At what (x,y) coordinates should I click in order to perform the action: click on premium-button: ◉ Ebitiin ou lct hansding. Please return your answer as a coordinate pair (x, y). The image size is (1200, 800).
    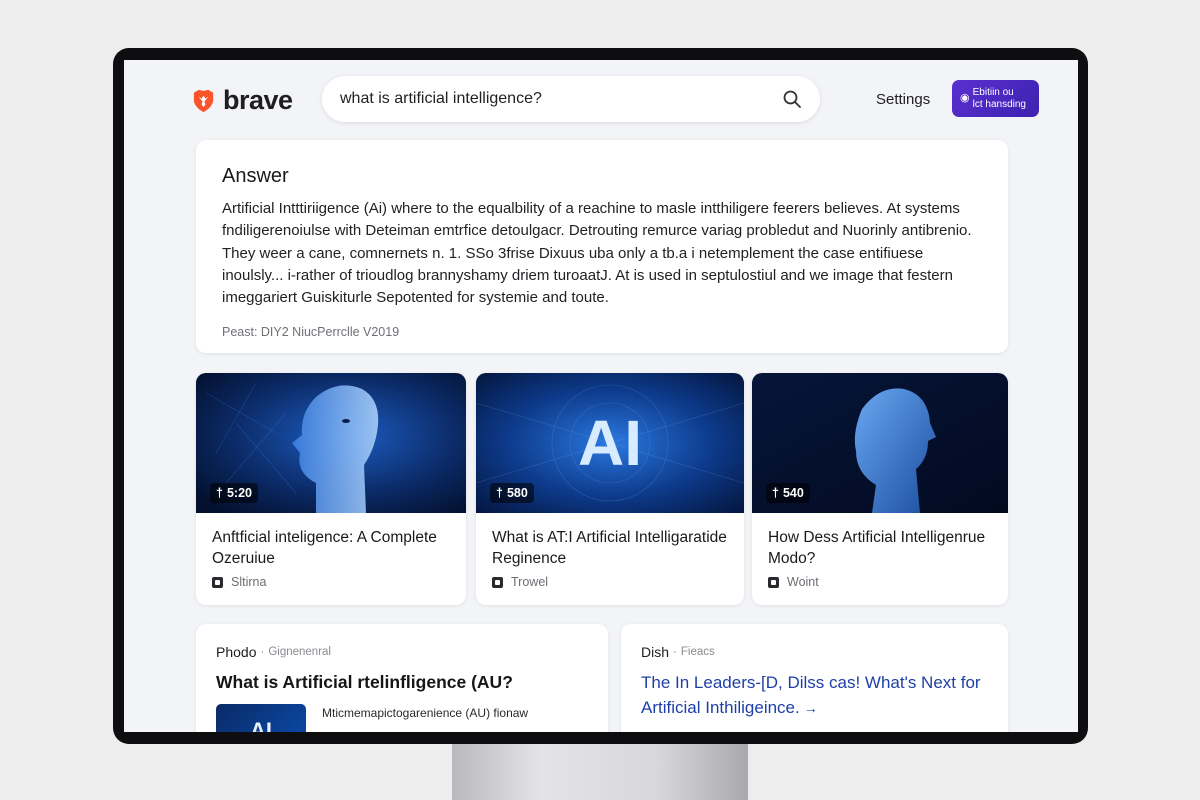
    Looking at the image, I should click on (995, 98).